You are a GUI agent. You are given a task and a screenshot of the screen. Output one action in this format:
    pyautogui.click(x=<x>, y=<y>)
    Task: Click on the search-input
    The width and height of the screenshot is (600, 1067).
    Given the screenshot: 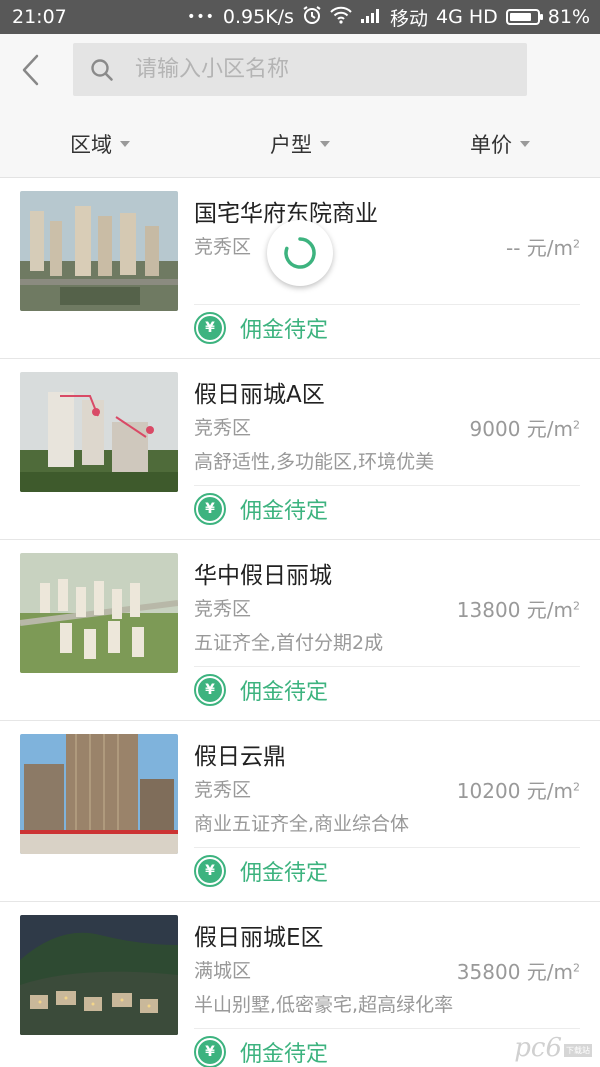 What is the action you would take?
    pyautogui.click(x=305, y=69)
    